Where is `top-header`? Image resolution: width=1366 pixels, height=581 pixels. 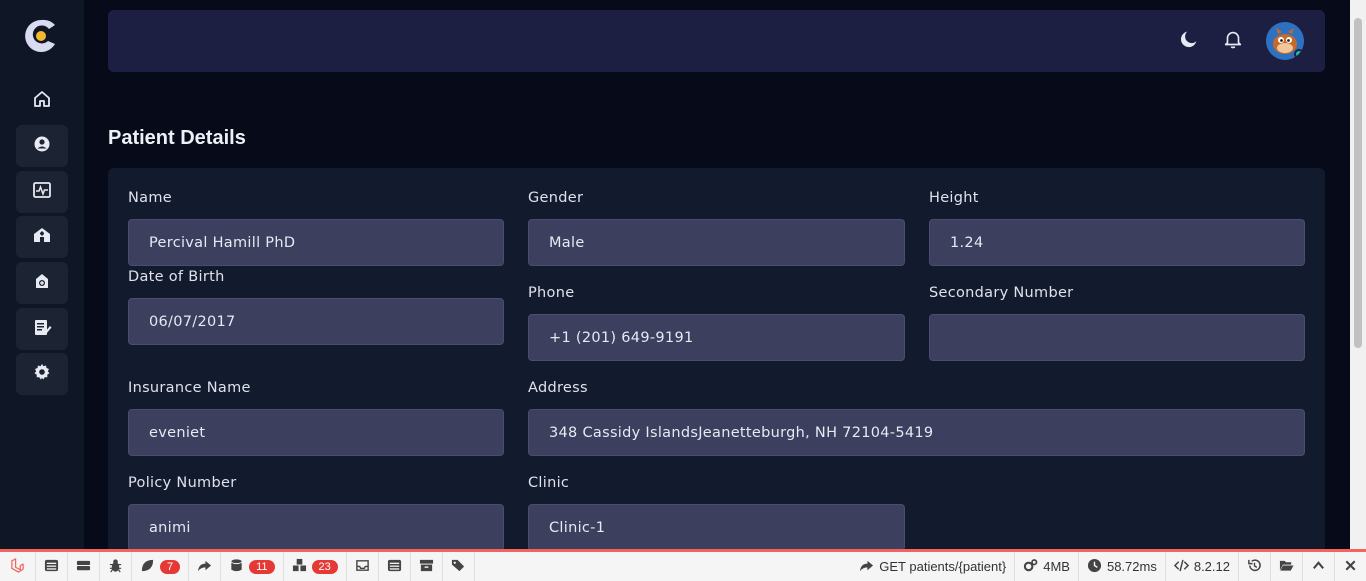
top-header is located at coordinates (716, 41).